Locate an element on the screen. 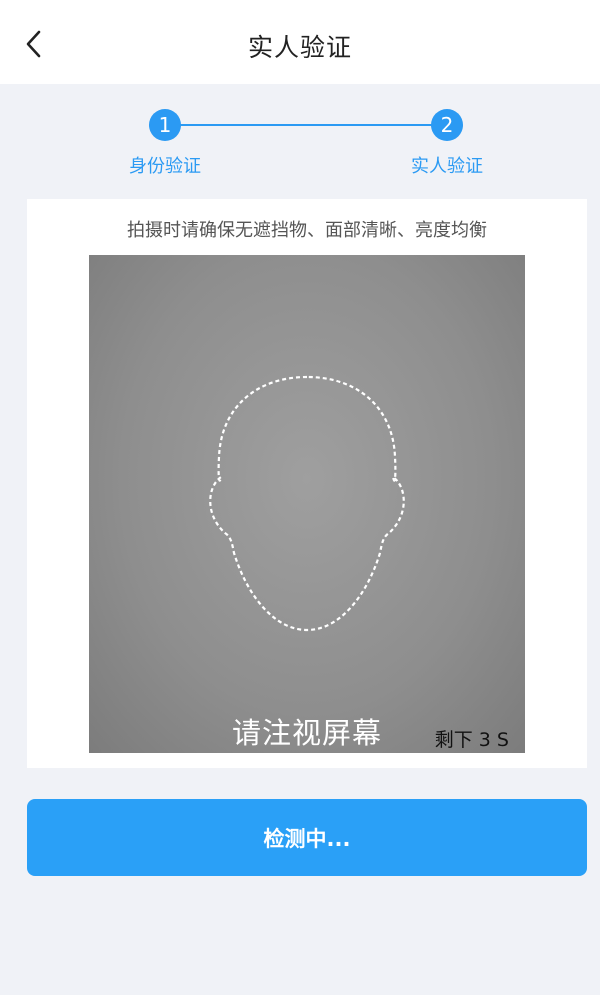 The height and width of the screenshot is (995, 600). step-2-label: 实人验证 is located at coordinates (447, 166).